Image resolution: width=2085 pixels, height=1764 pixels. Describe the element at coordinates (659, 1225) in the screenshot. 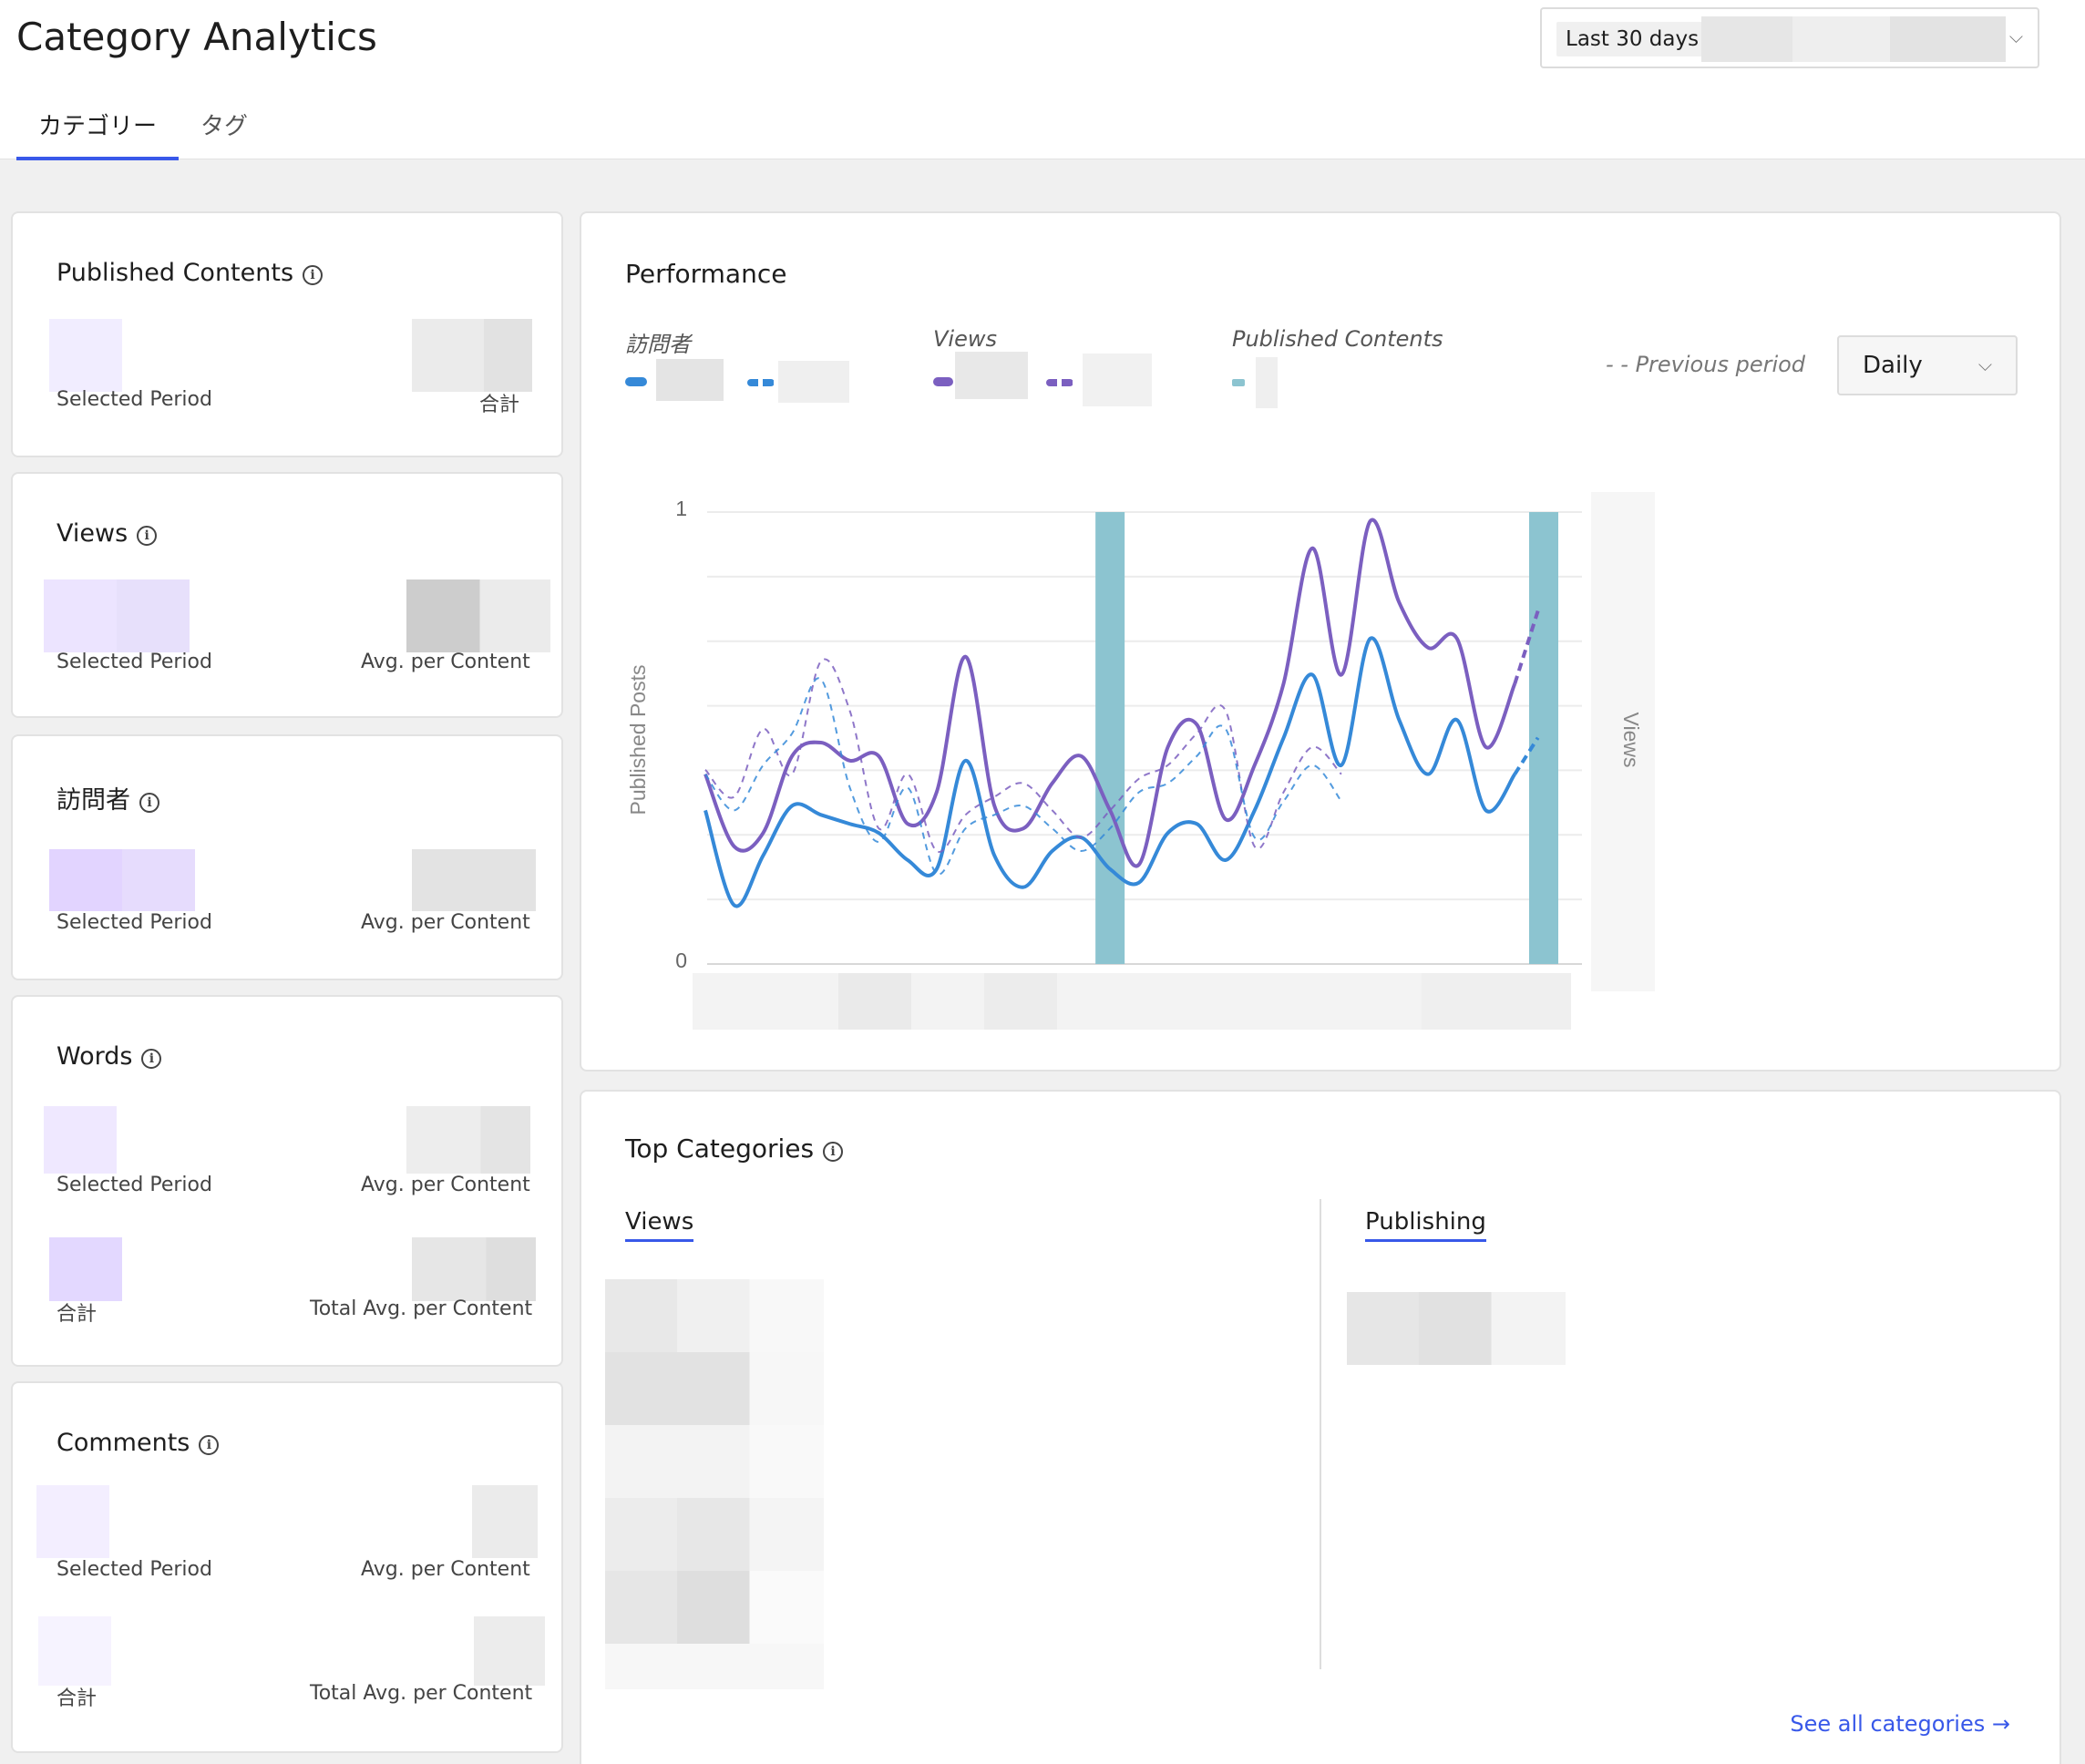

I see `subtab-views: Views` at that location.